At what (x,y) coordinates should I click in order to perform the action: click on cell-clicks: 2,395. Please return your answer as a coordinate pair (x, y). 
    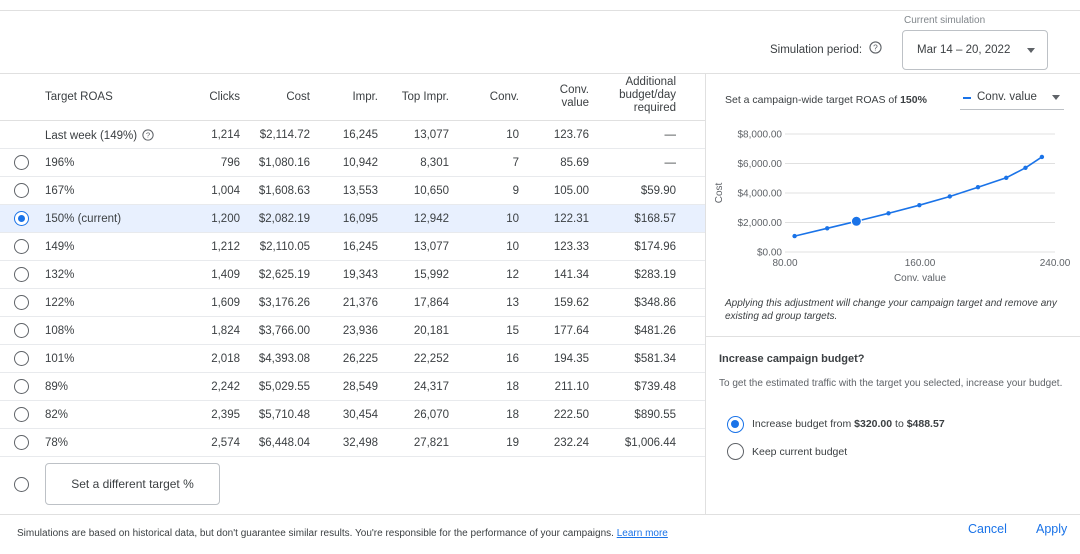
    Looking at the image, I should click on (225, 415).